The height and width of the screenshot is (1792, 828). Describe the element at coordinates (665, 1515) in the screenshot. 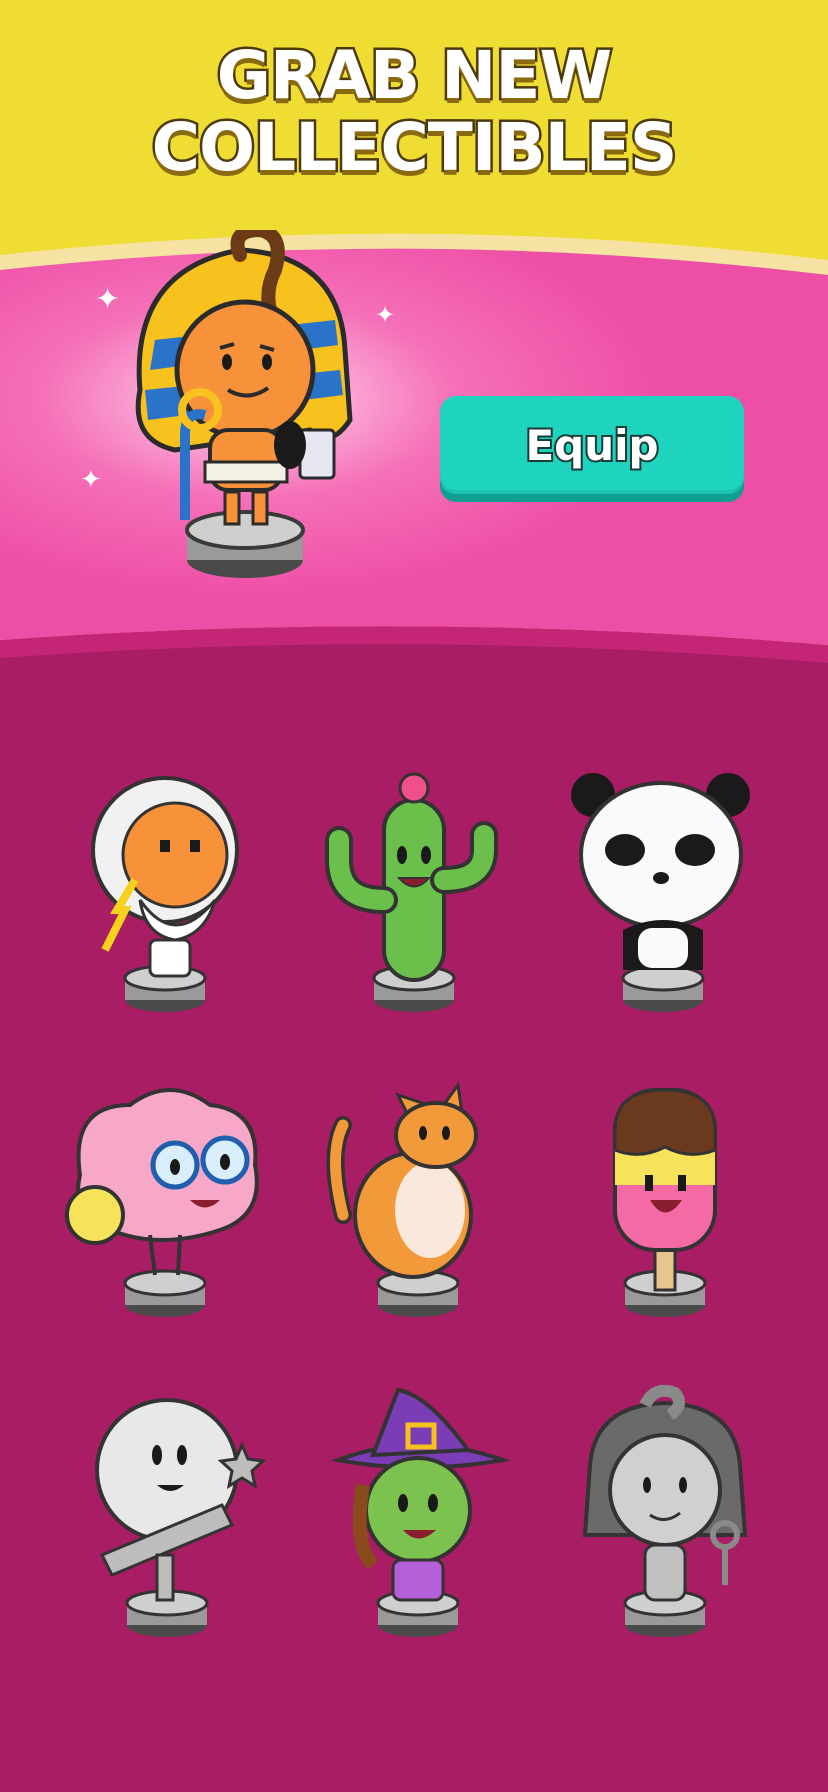

I see `collectible-cleopatra-locked` at that location.